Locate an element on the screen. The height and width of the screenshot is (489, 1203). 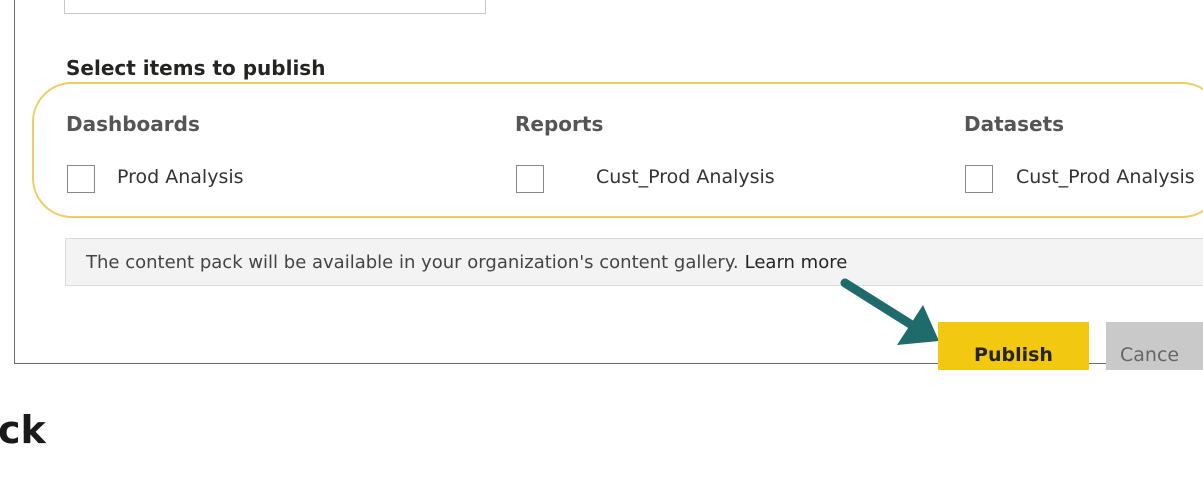
dataset-item-label: Cust_Prod Analysis is located at coordinates (1105, 177).